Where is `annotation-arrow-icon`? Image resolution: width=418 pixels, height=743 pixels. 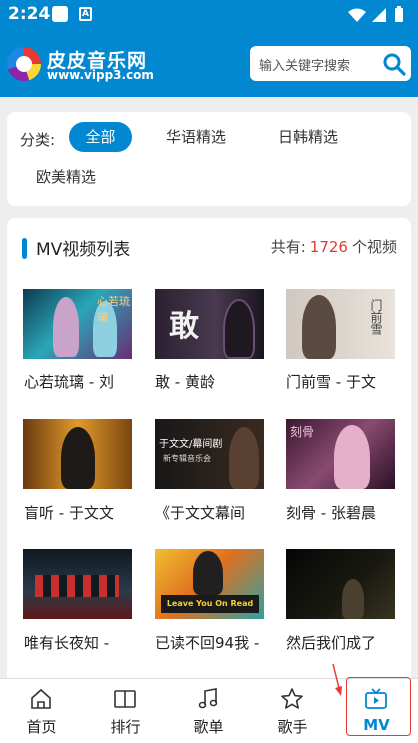 annotation-arrow-icon is located at coordinates (337, 679).